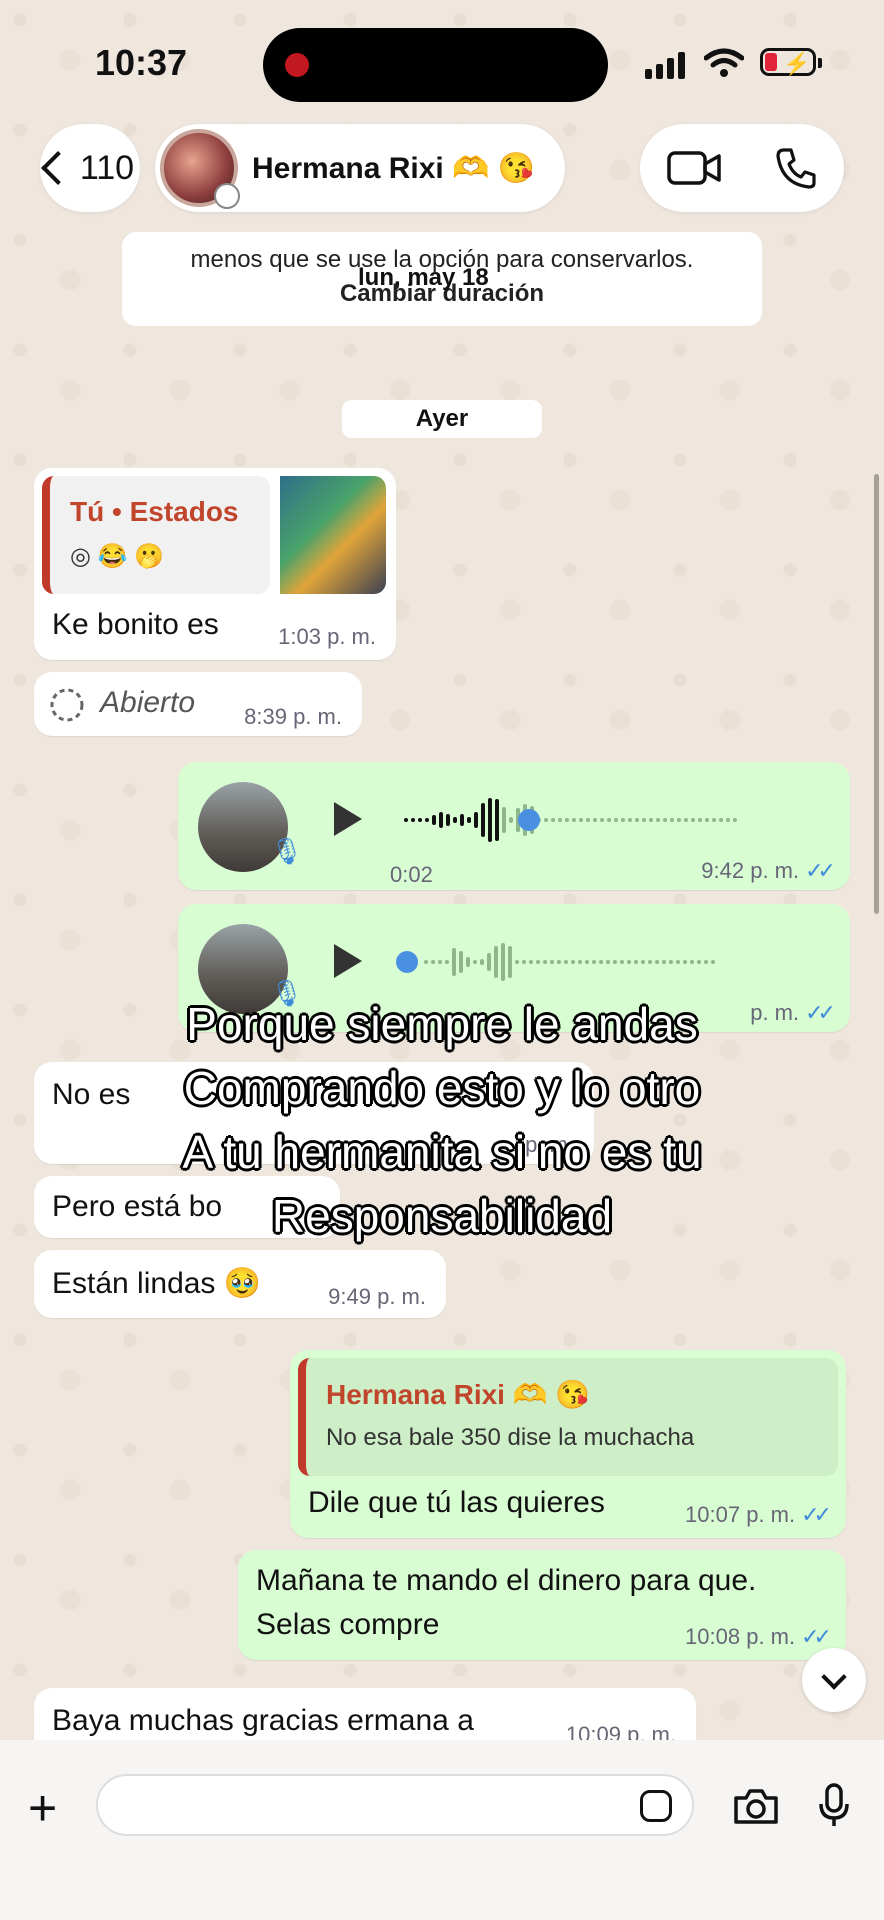 This screenshot has height=1920, width=884. I want to click on voice-message: 🎙 0:02 9:42 p. m. ✓✓, so click(514, 826).